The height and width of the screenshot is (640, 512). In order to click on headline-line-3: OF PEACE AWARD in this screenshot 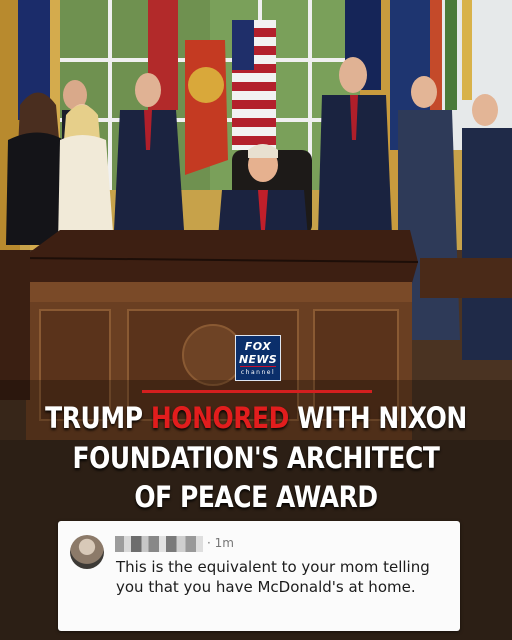, I will do `click(256, 497)`.